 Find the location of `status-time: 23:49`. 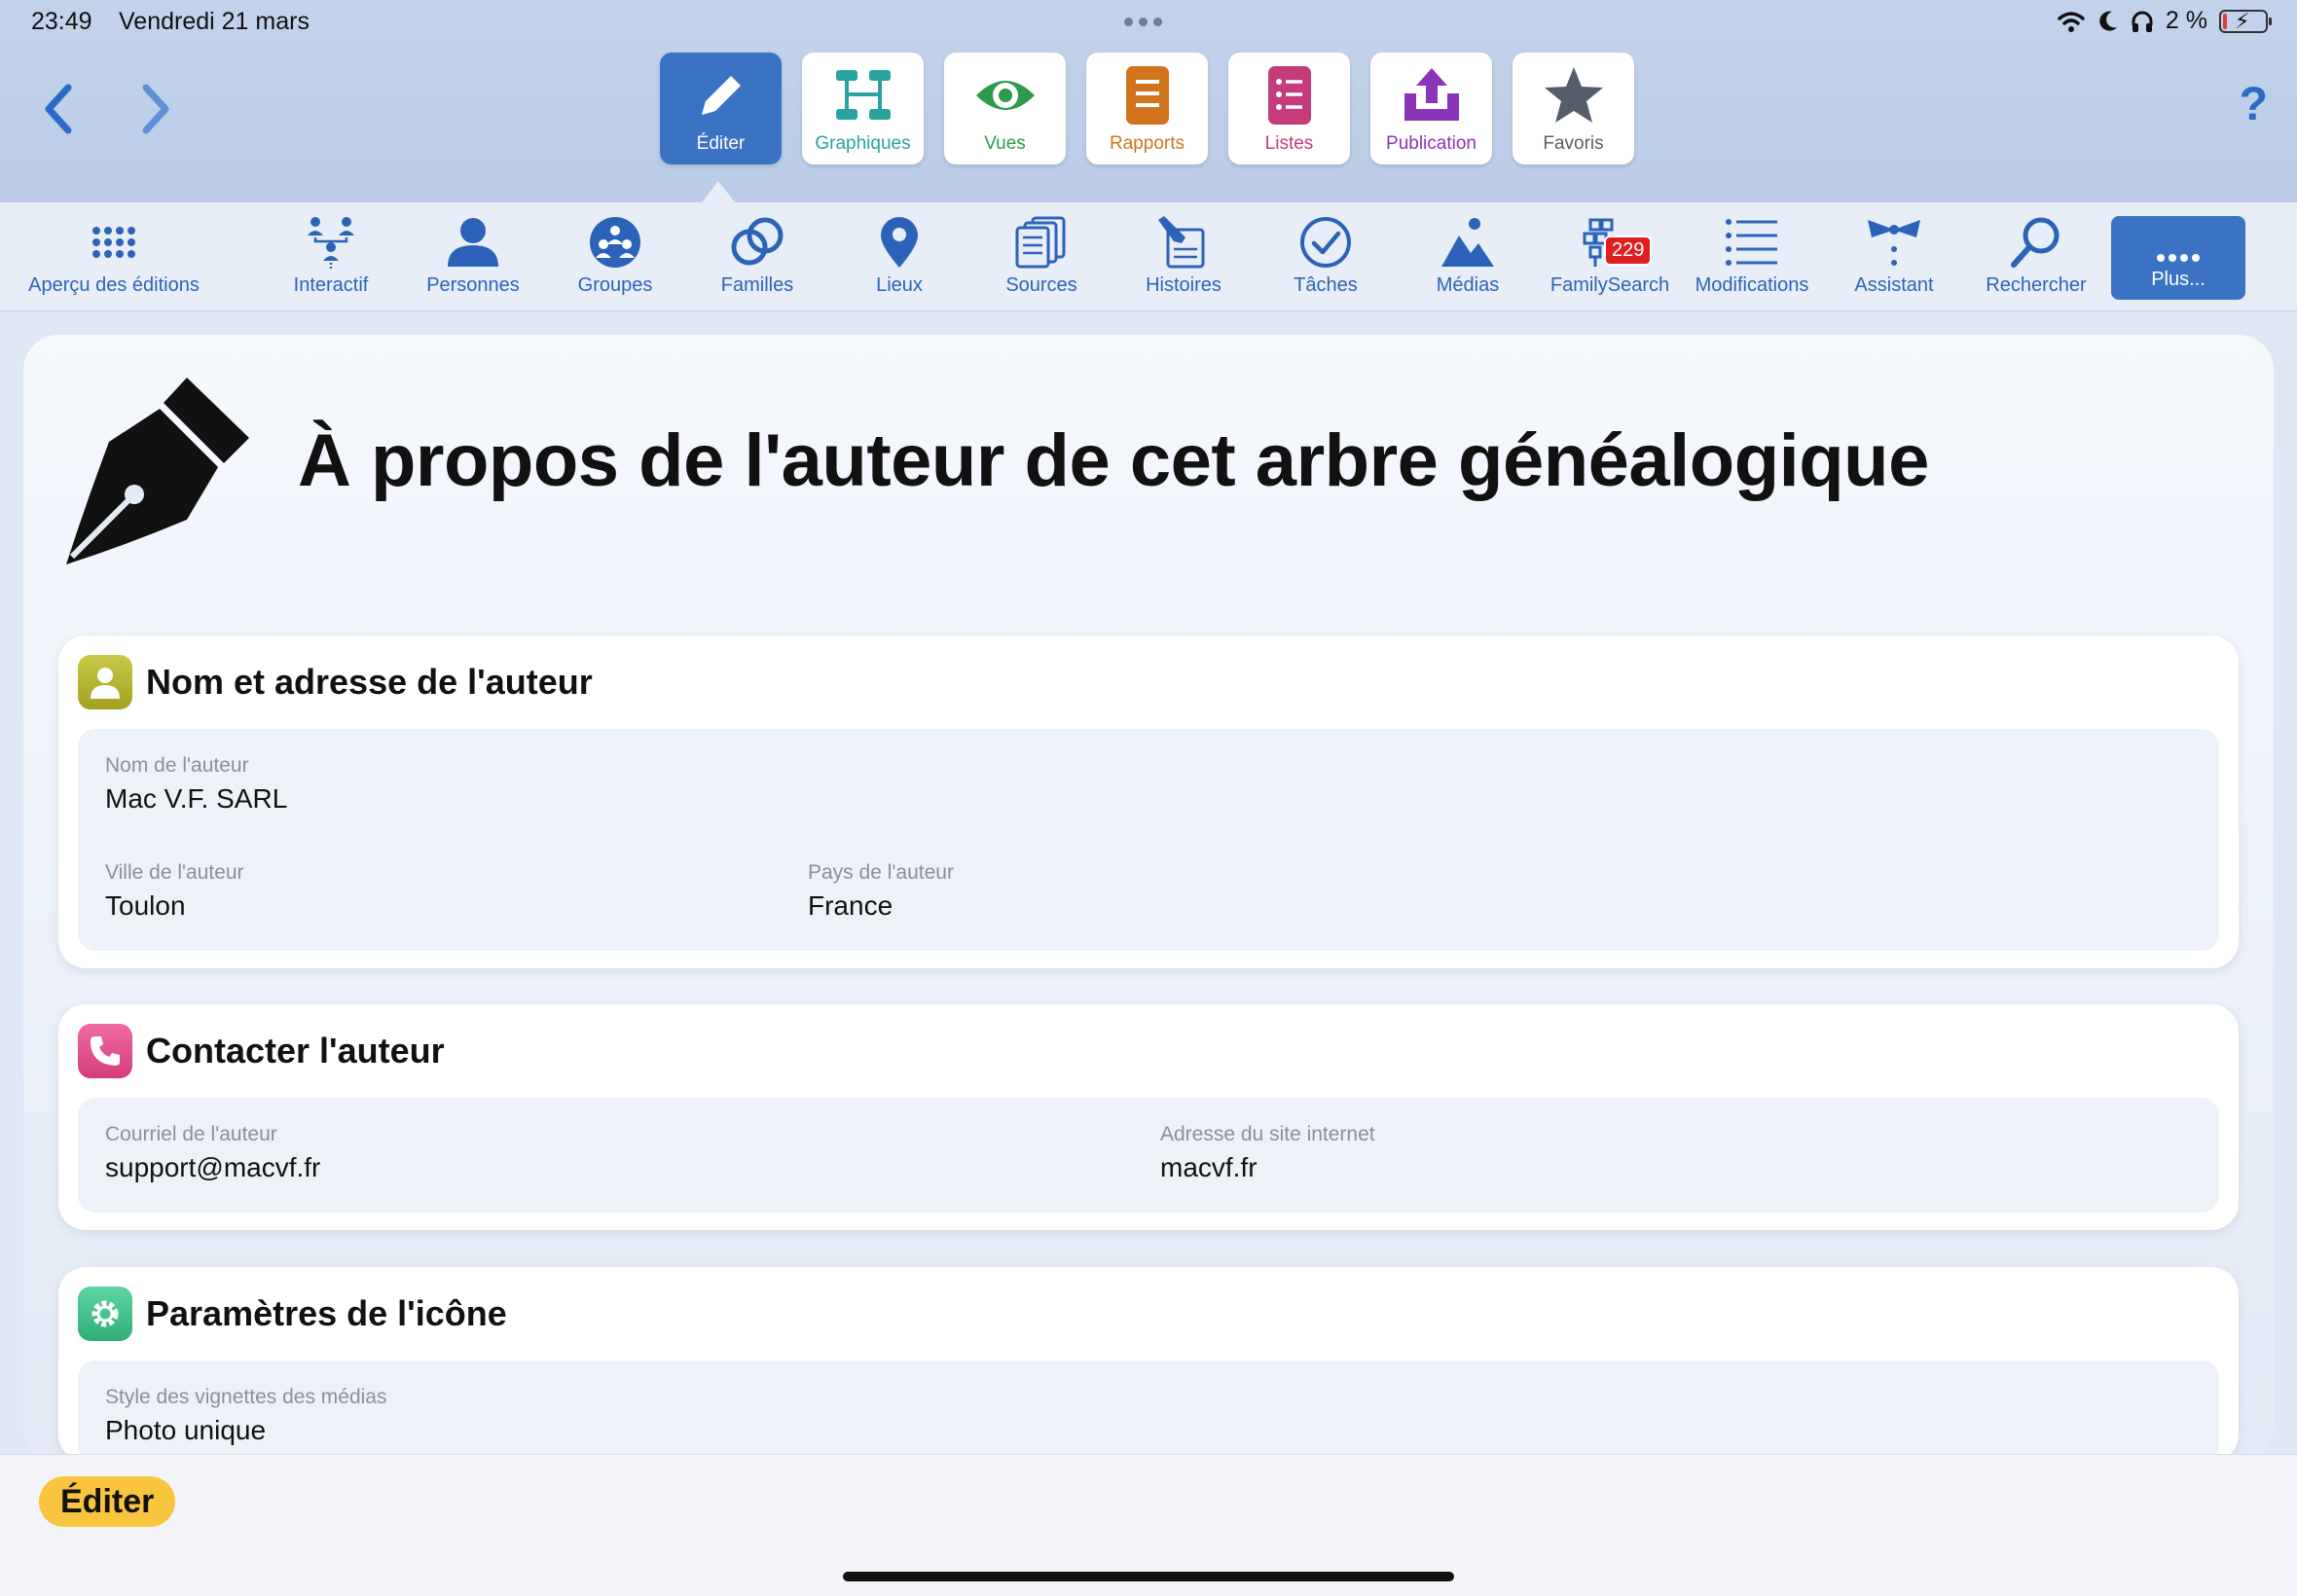

status-time: 23:49 is located at coordinates (61, 21).